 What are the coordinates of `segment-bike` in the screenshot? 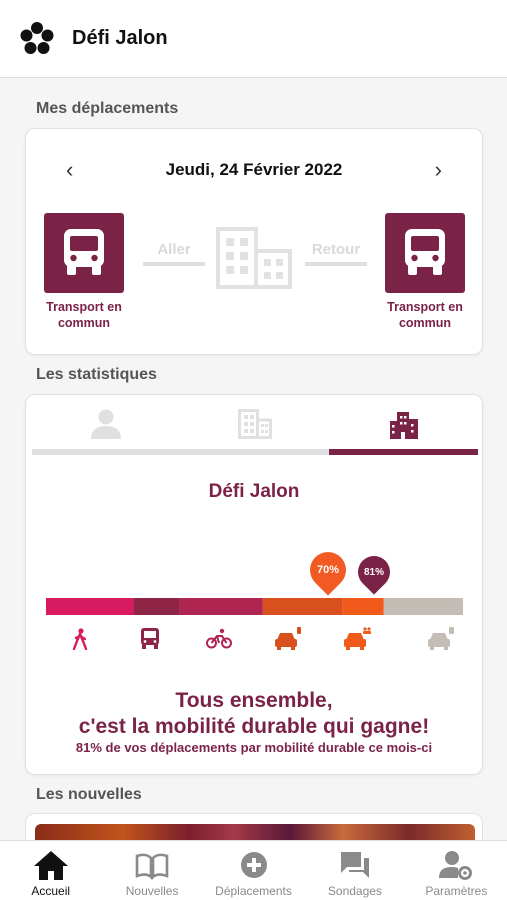 It's located at (221, 606).